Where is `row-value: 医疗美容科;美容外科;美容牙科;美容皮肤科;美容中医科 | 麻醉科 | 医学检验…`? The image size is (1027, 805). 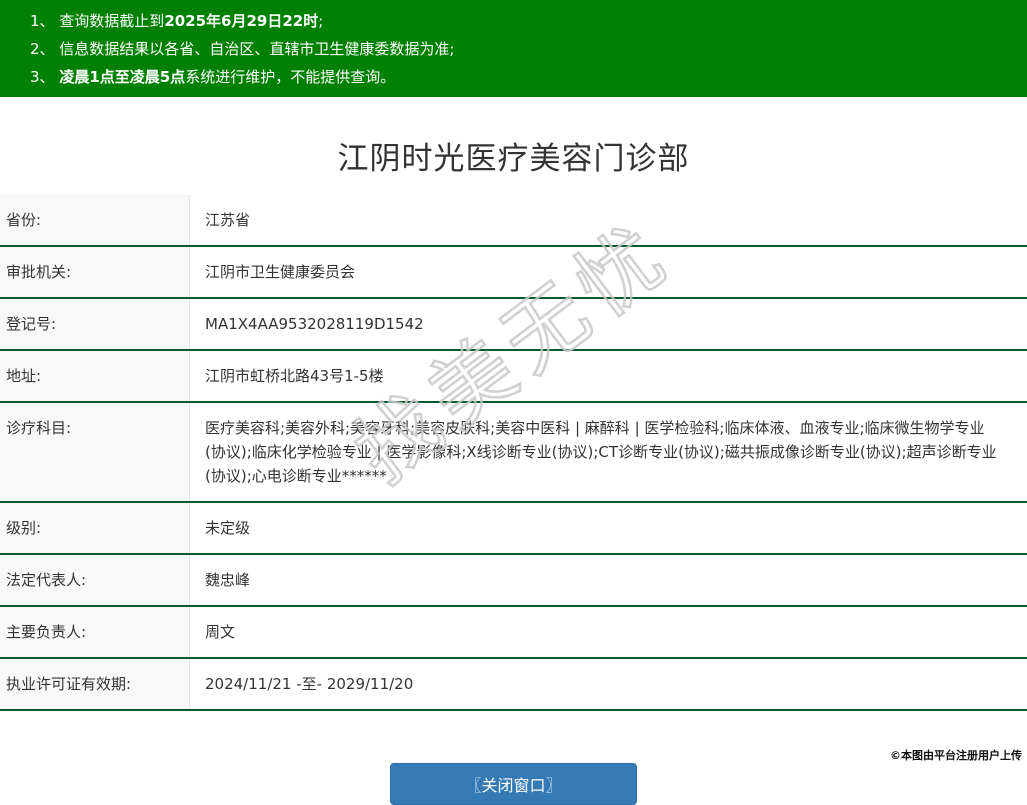
row-value: 医疗美容科;美容外科;美容牙科;美容皮肤科;美容中医科 | 麻醉科 | 医学检验… is located at coordinates (601, 452).